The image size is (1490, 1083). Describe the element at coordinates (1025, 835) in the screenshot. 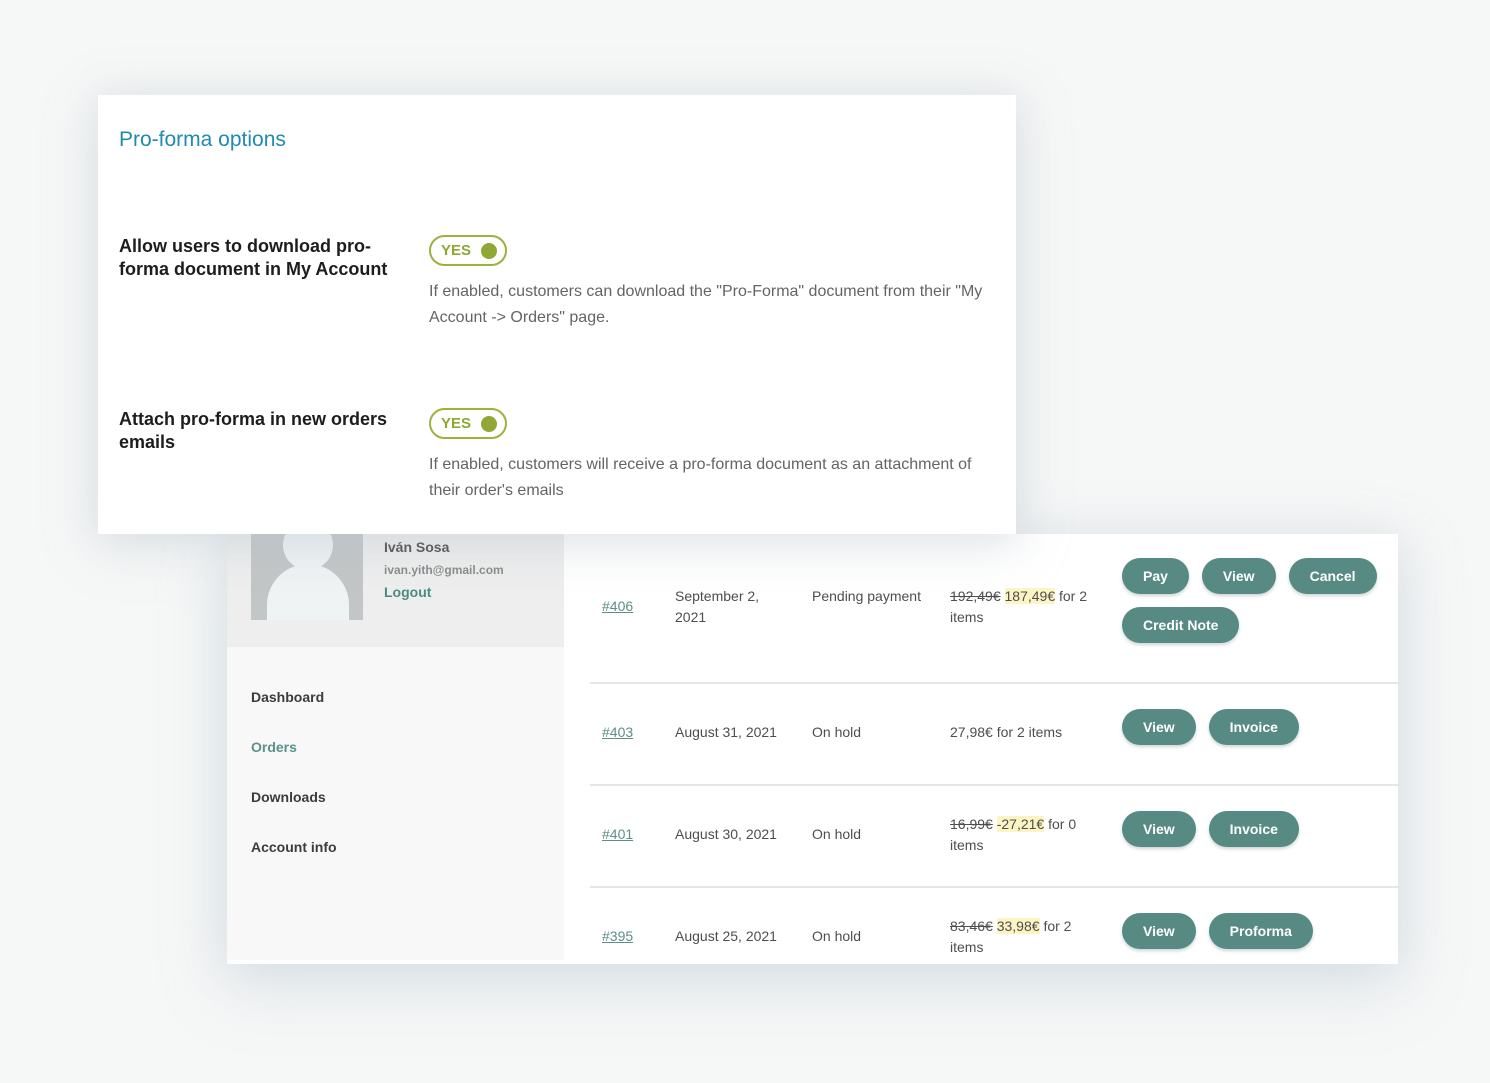

I see `order-total: 16,99€ -27,21€ for 0 items` at that location.